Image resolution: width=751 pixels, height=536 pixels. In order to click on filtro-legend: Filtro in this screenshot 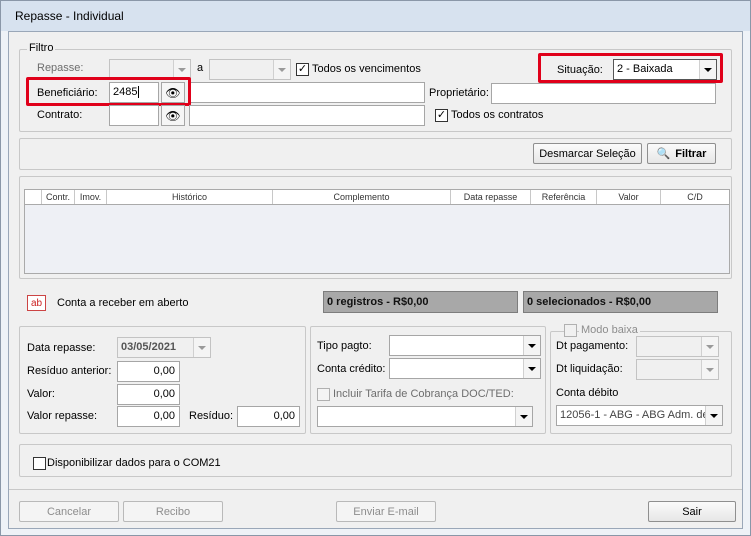, I will do `click(41, 48)`.